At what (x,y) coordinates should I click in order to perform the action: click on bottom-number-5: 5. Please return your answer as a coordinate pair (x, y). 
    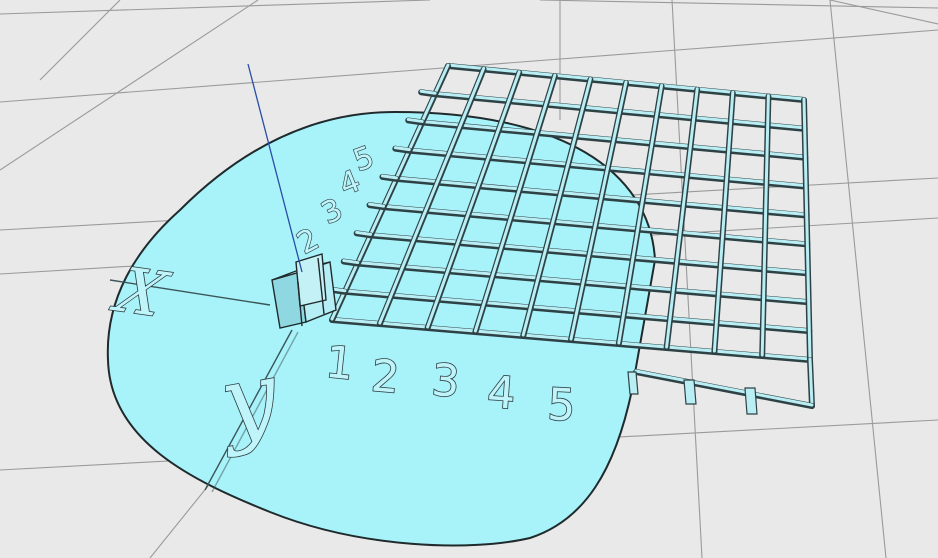
    Looking at the image, I should click on (561, 405).